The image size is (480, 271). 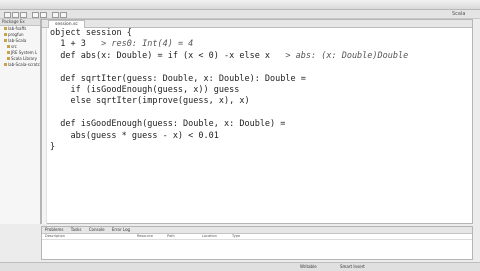 I want to click on code-line: if (isGoodEnough(guess, x)) guess, so click(x=229, y=90).